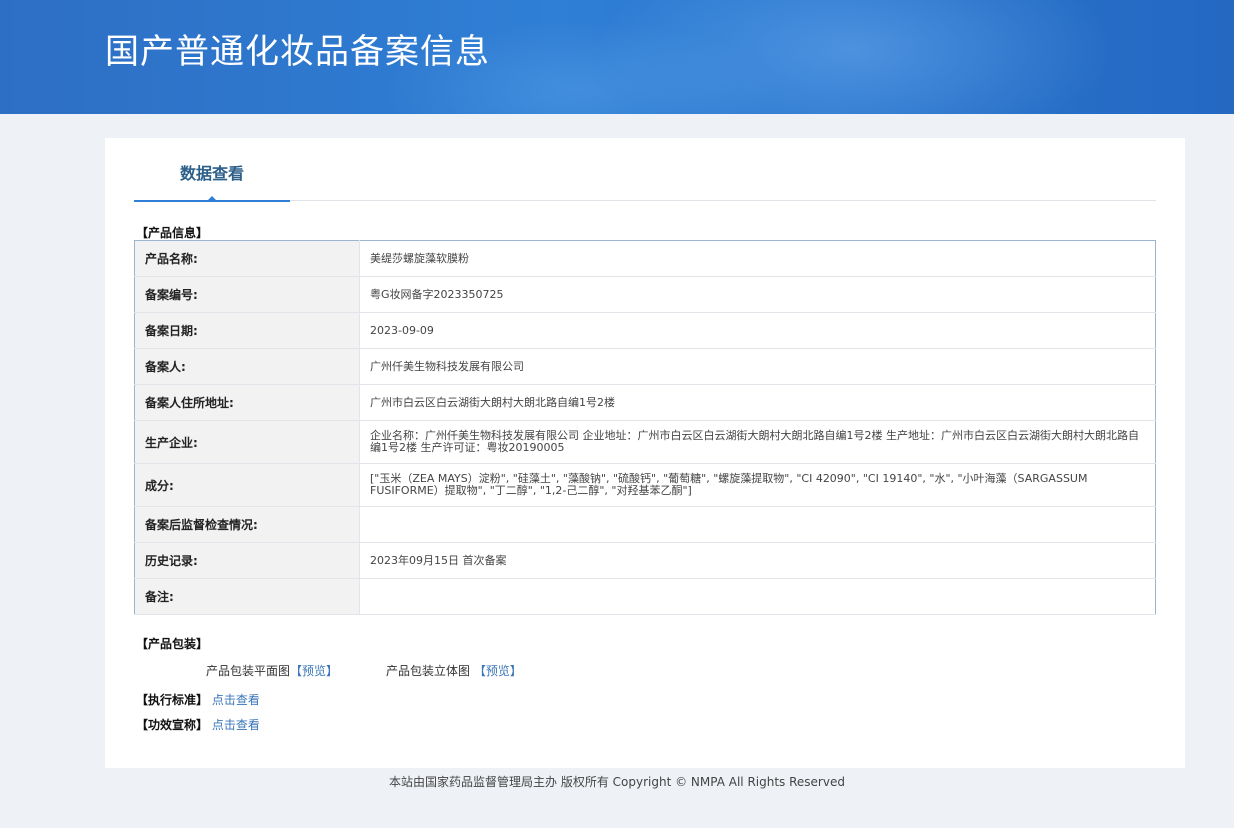 The height and width of the screenshot is (828, 1234). I want to click on standard-row: 【执行标准】 点击查看, so click(198, 699).